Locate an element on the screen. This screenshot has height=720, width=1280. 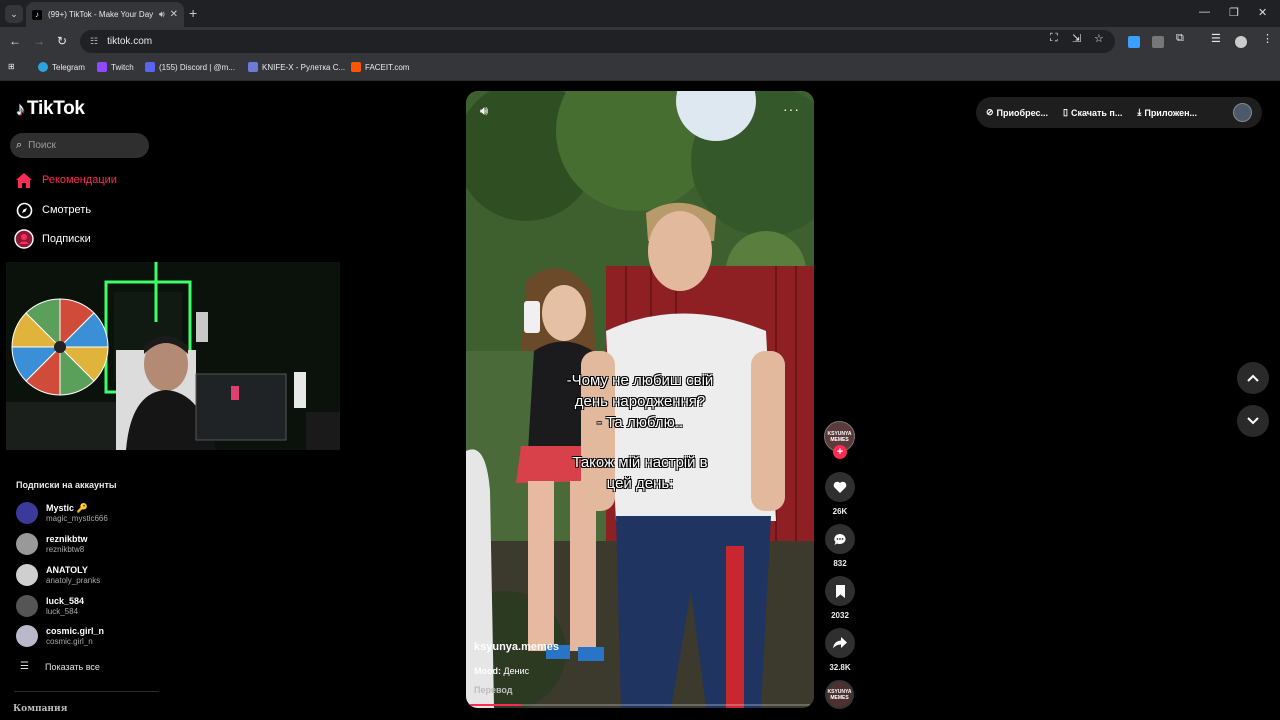
like-count: 26K is located at coordinates (840, 511).